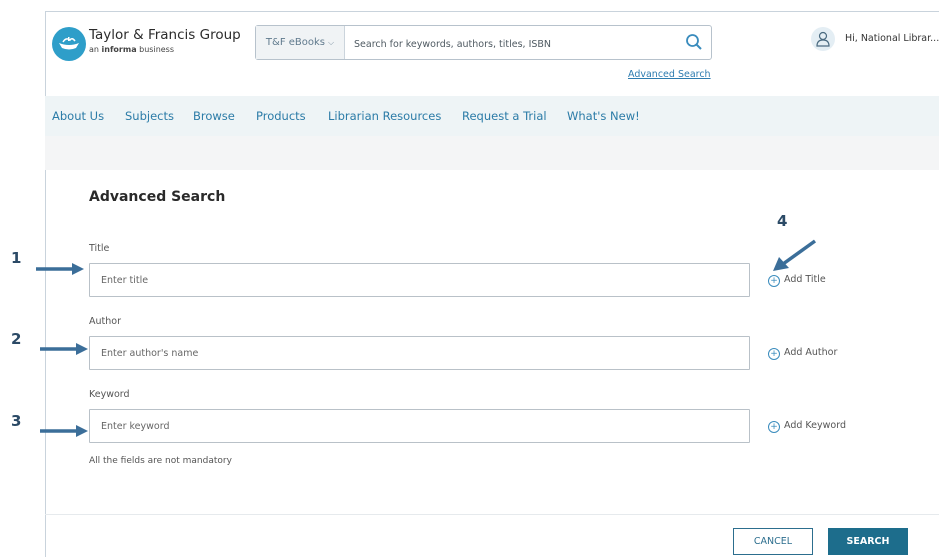 This screenshot has width=939, height=557. Describe the element at coordinates (492, 514) in the screenshot. I see `footer-divider` at that location.